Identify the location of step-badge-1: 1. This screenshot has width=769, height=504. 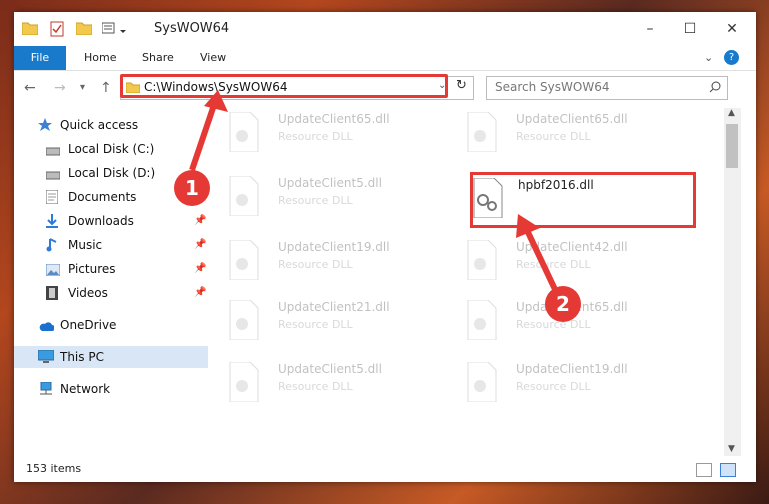
(192, 188).